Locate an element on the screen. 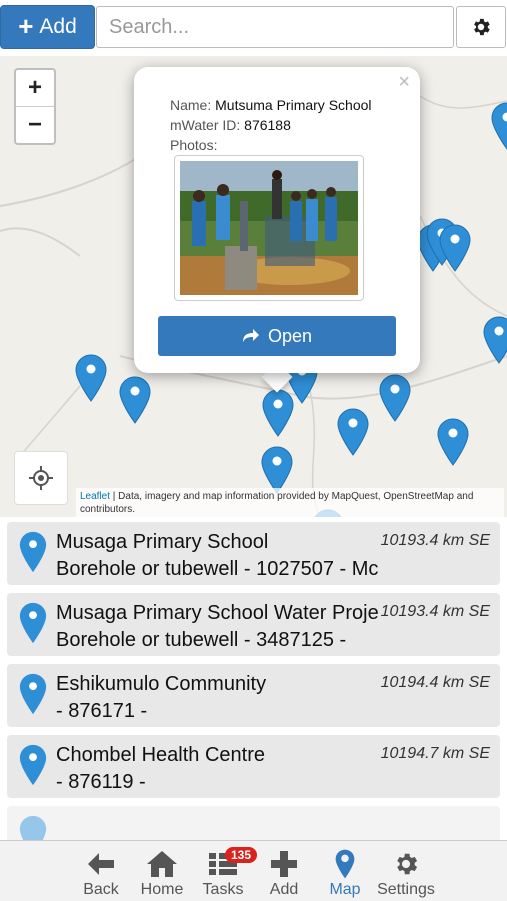 The height and width of the screenshot is (901, 507). popup-id-row: mWater ID: 876188 is located at coordinates (230, 125).